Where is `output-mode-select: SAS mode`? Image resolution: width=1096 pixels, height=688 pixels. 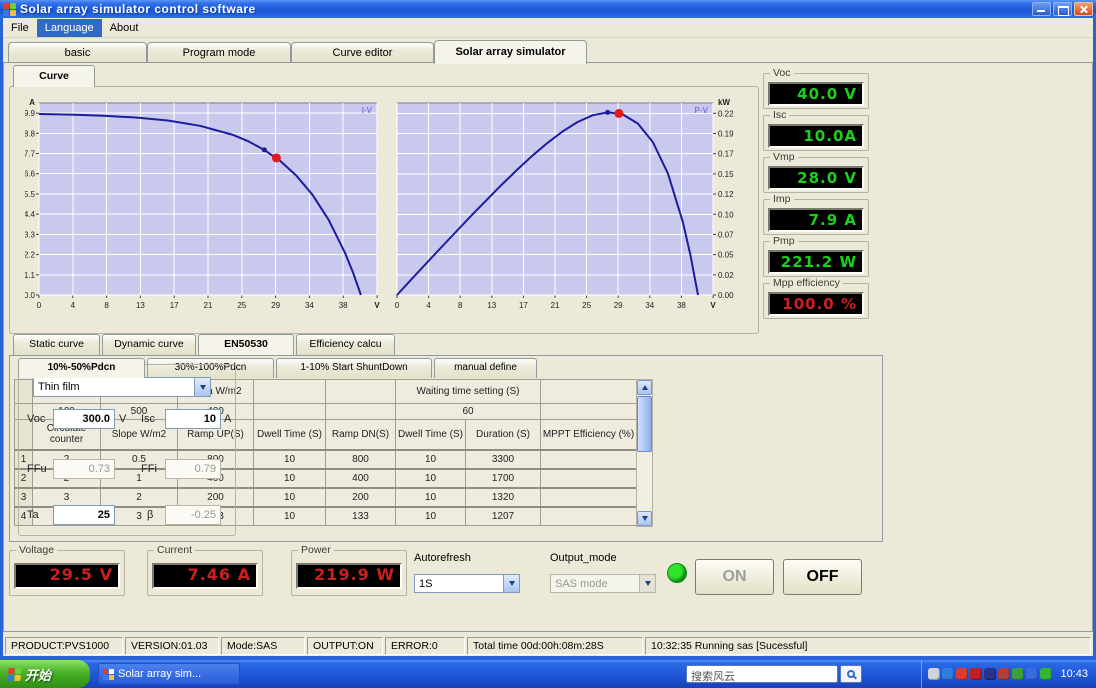 output-mode-select: SAS mode is located at coordinates (603, 583).